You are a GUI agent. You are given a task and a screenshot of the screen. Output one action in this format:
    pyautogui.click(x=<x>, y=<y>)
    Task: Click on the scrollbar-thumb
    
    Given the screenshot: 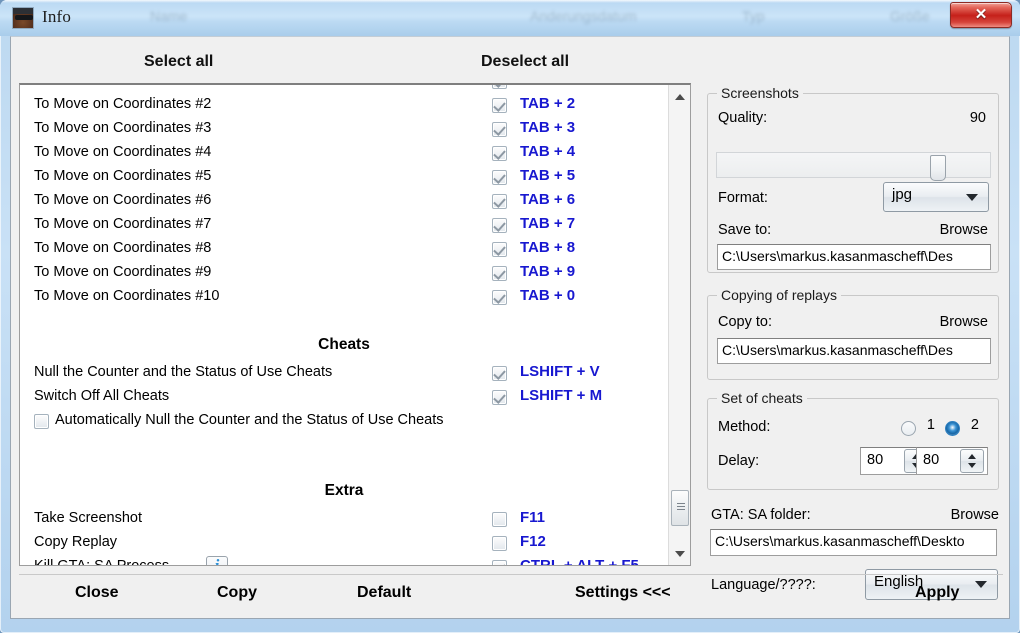 What is the action you would take?
    pyautogui.click(x=680, y=508)
    